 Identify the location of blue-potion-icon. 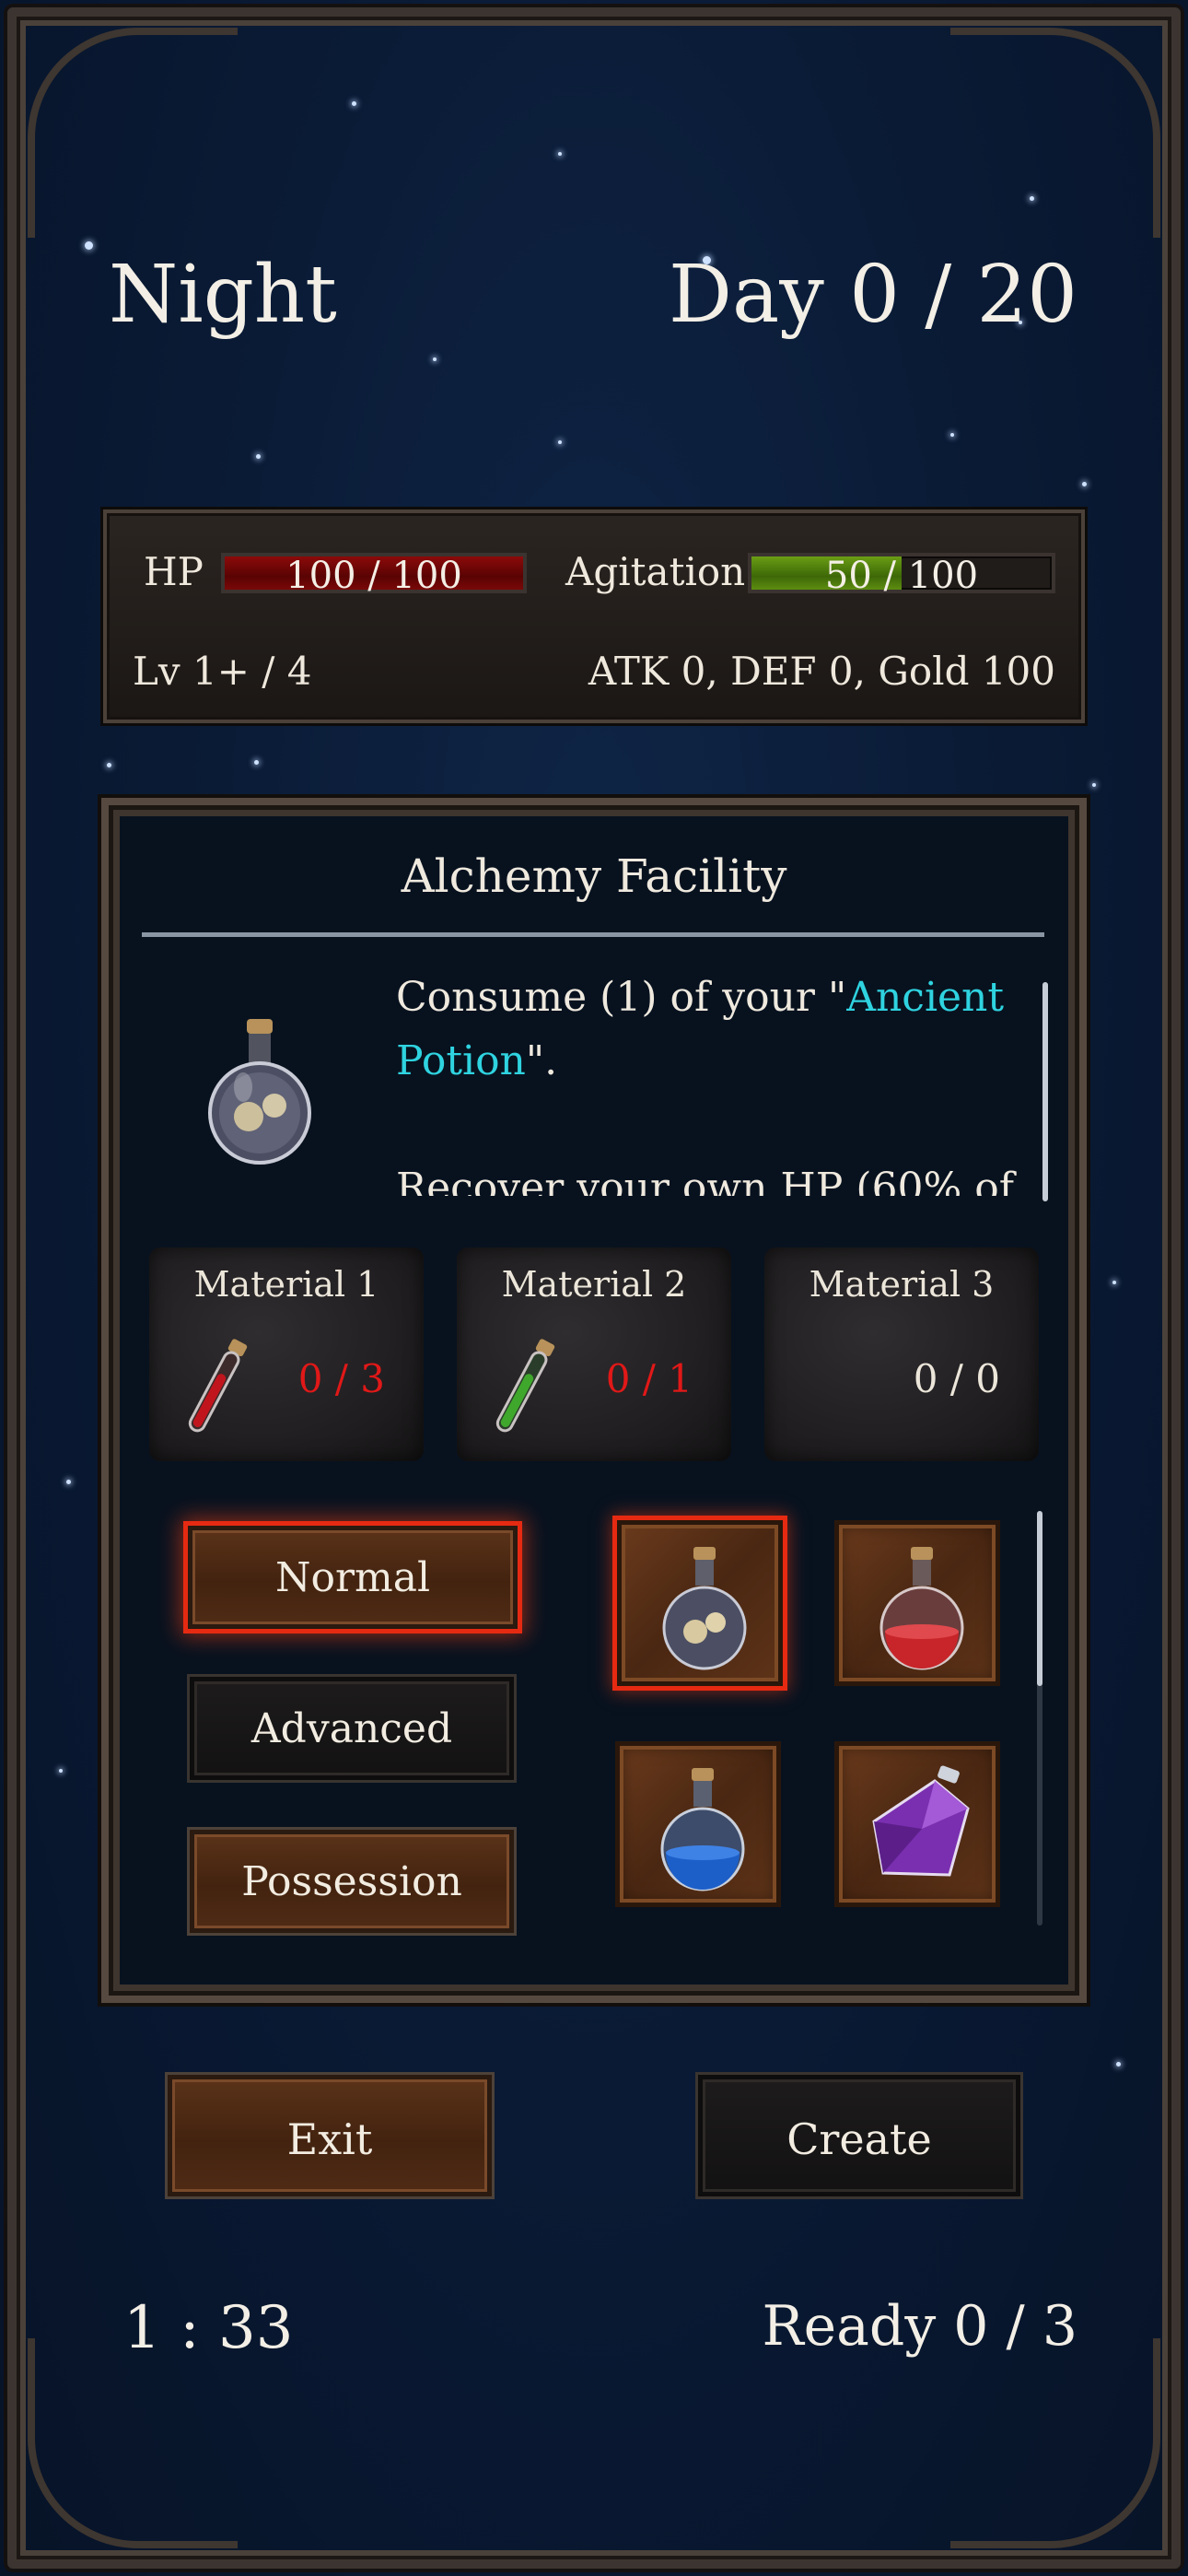
(702, 1829).